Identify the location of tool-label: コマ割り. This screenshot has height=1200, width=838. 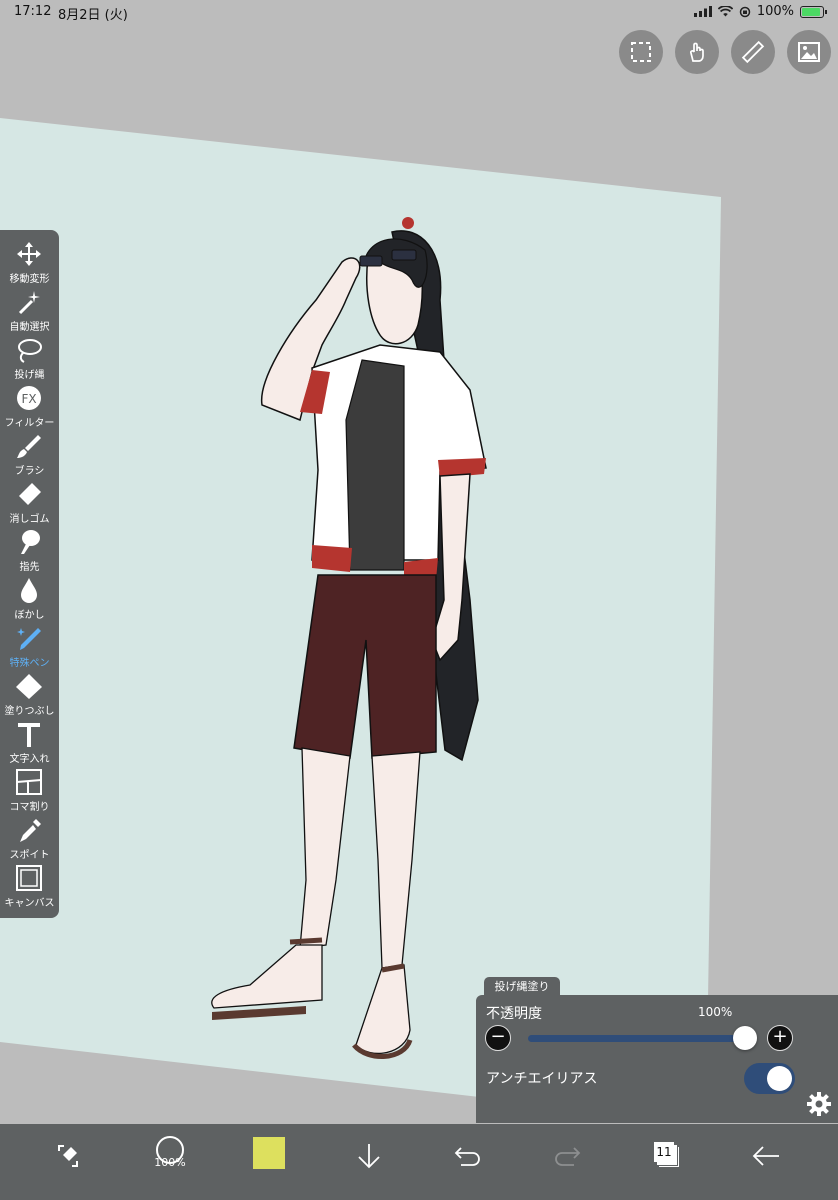
(29, 807).